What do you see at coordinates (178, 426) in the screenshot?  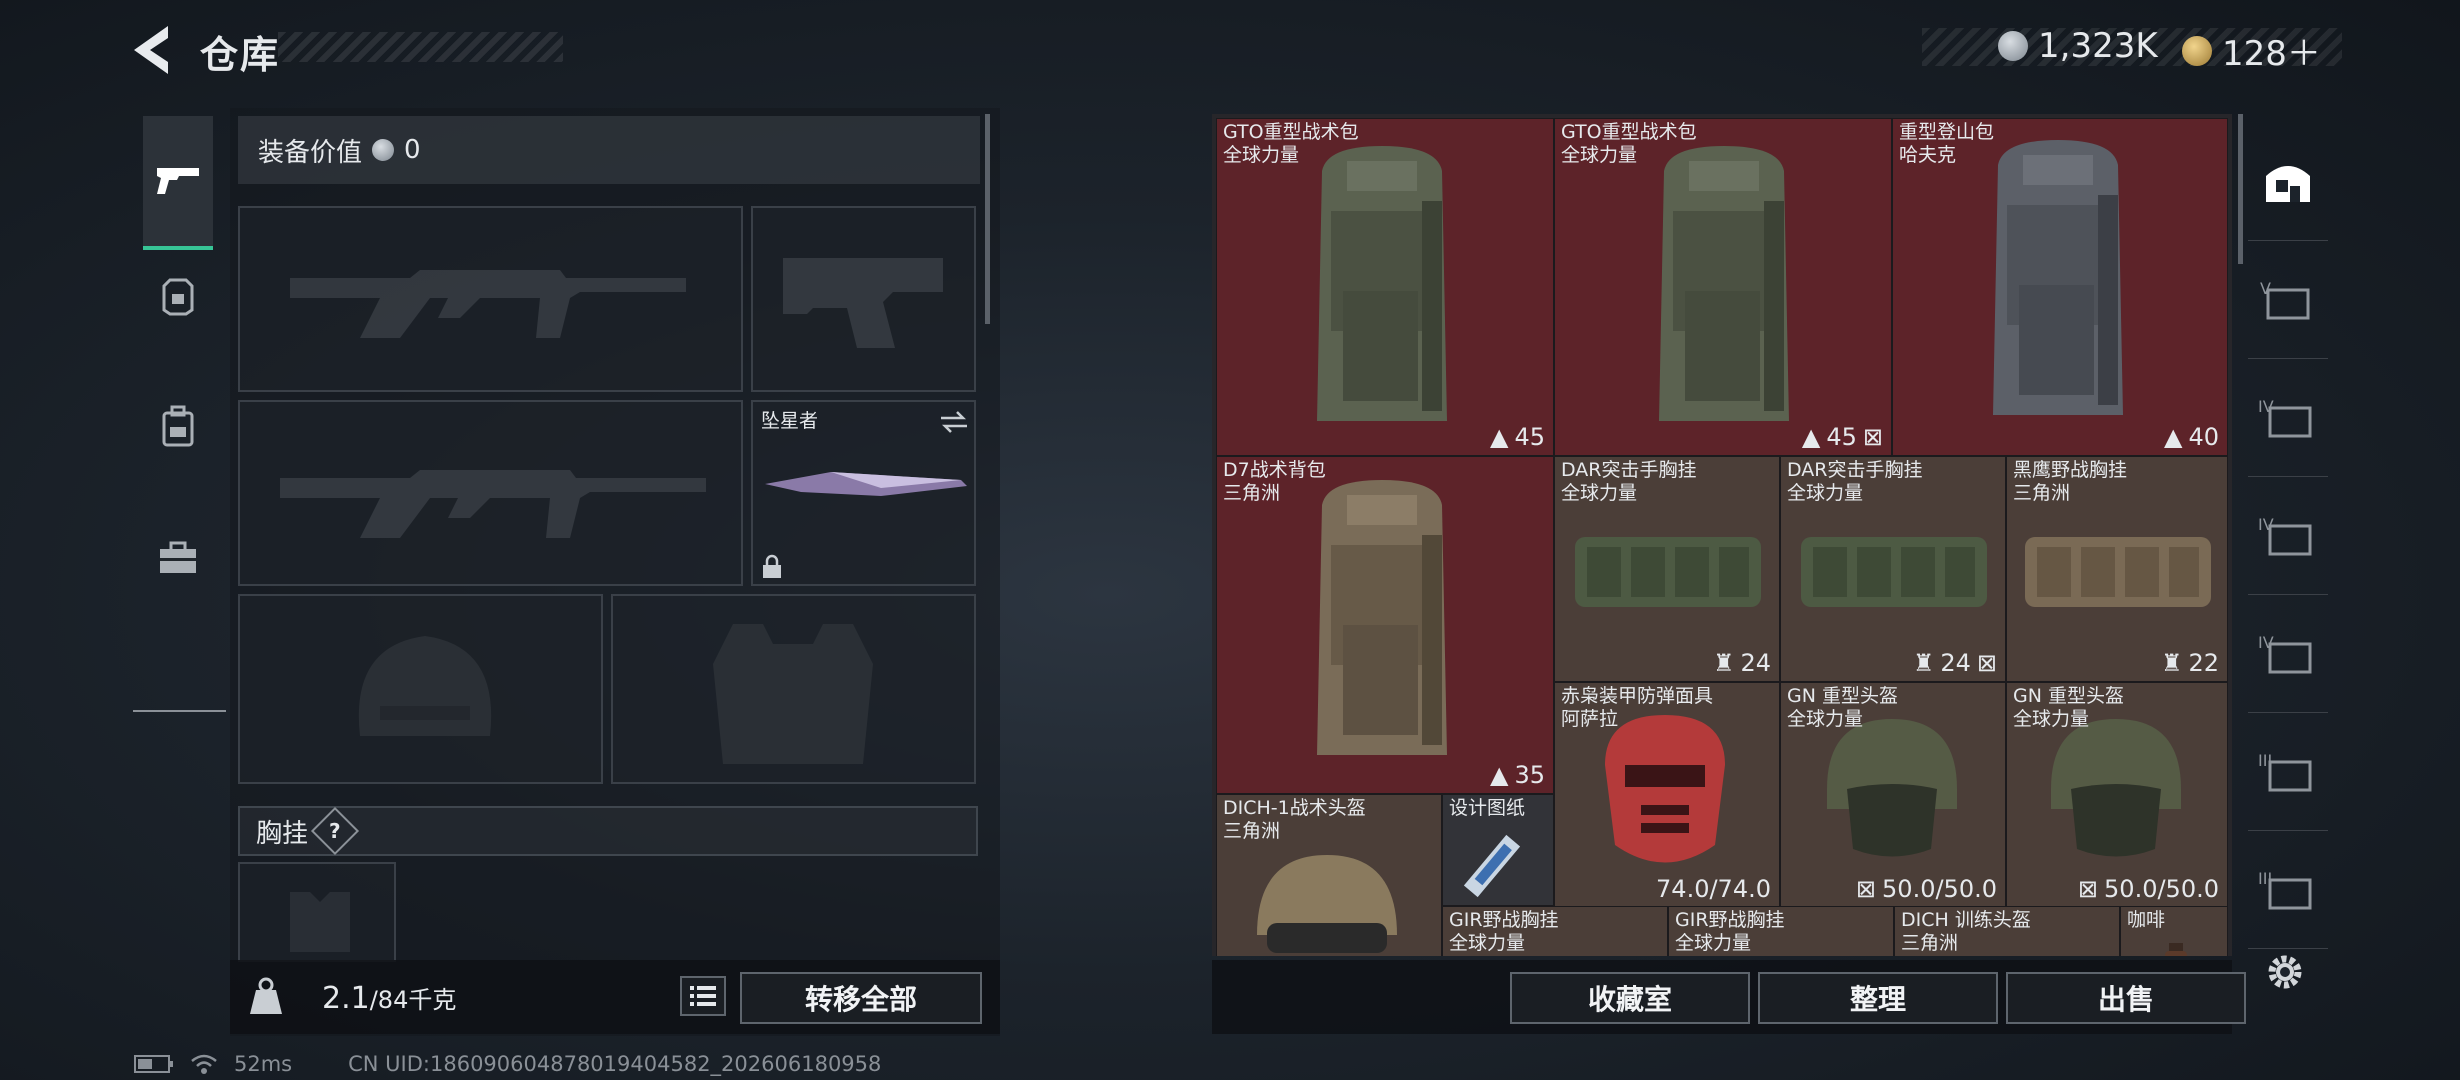 I see `nav-backpack` at bounding box center [178, 426].